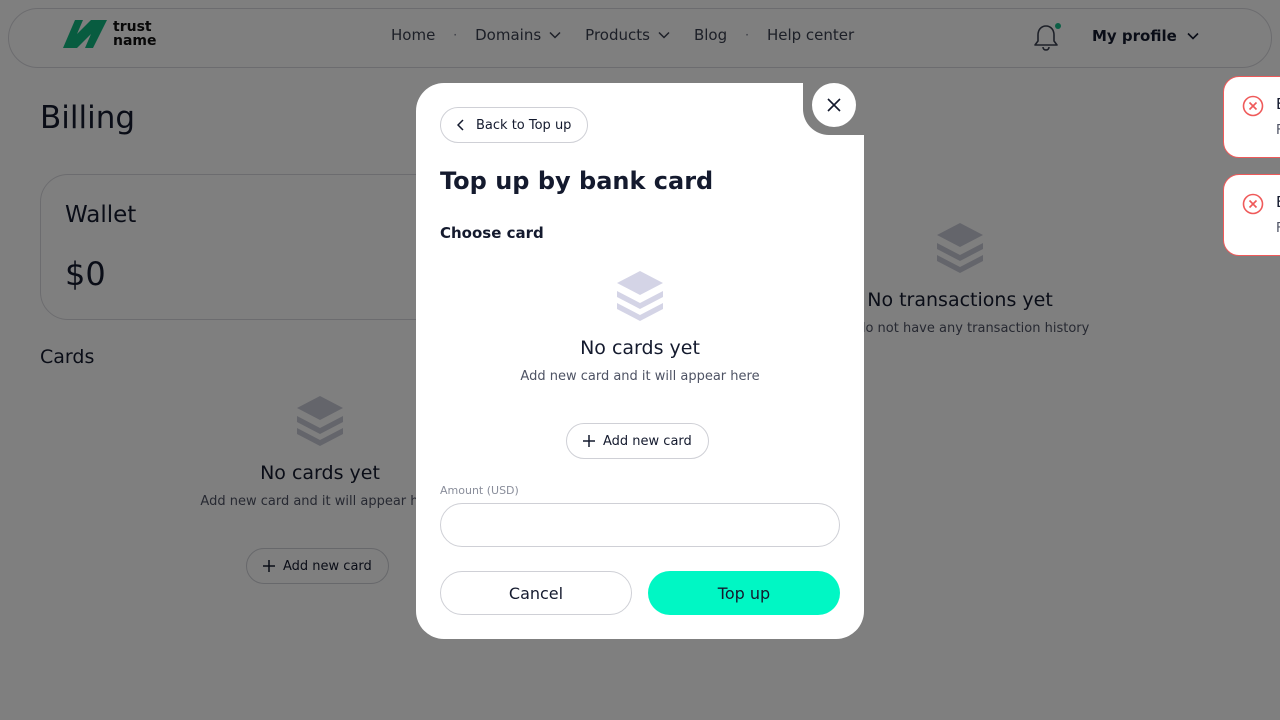  Describe the element at coordinates (647, 441) in the screenshot. I see `add-card-label: Add new card` at that location.